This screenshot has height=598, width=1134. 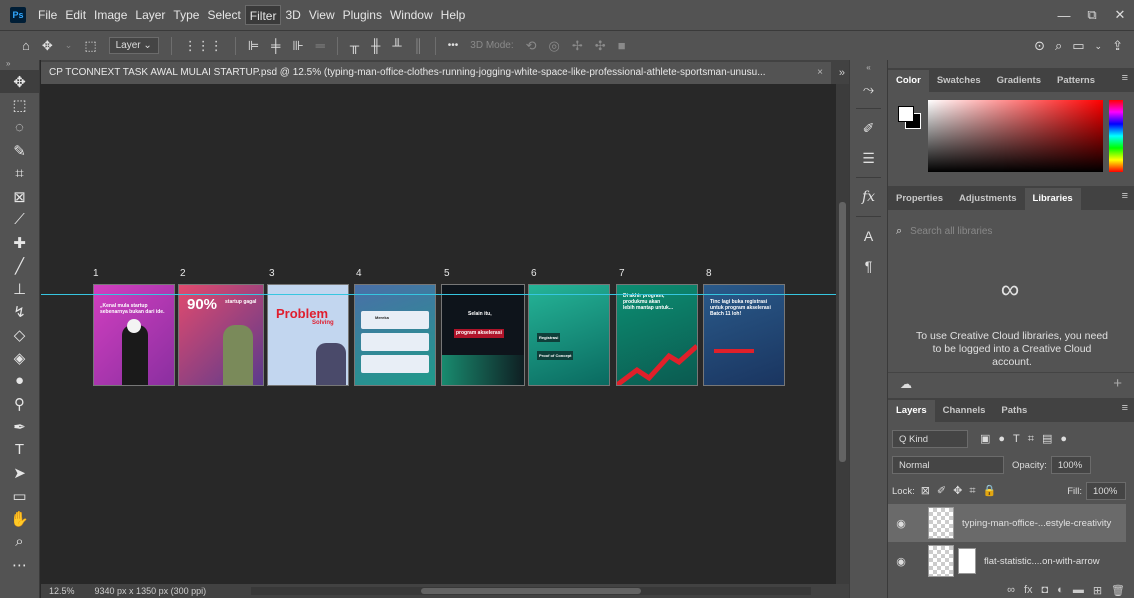 What do you see at coordinates (988, 199) in the screenshot?
I see `tab-adjustments: Adjustments` at bounding box center [988, 199].